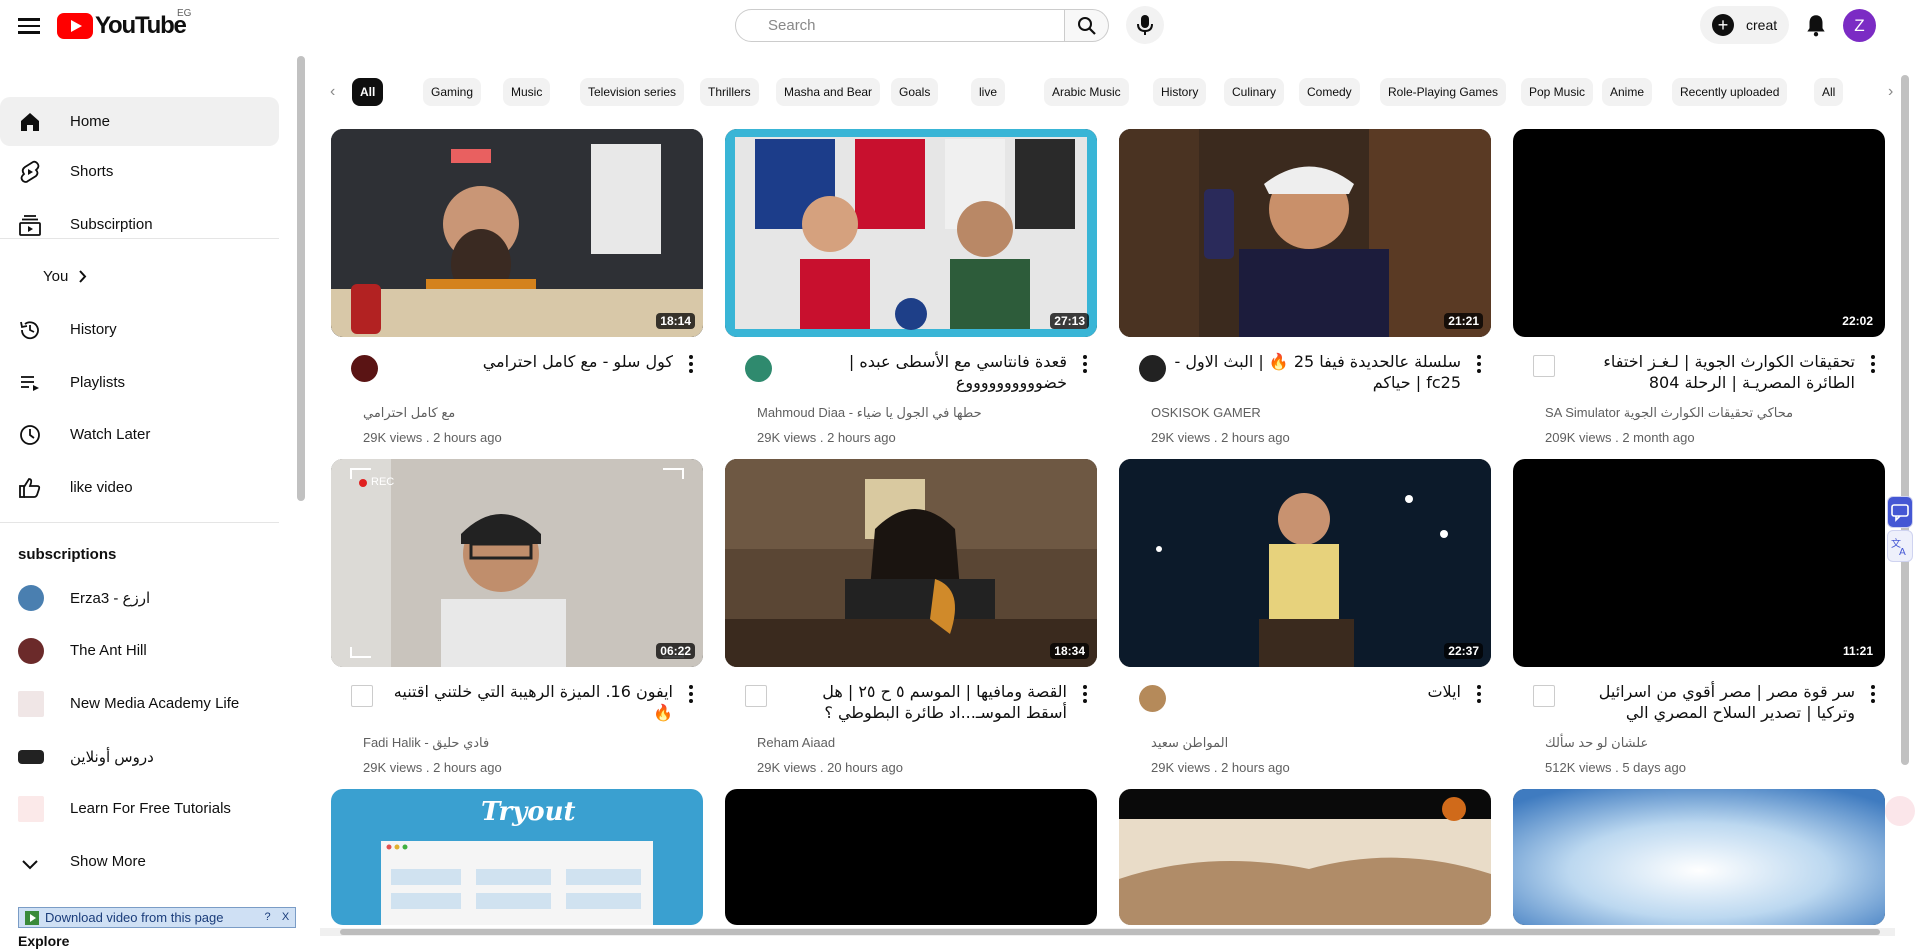 This screenshot has width=1917, height=951. Describe the element at coordinates (139, 861) in the screenshot. I see `sidebar-show-more: Show More` at that location.